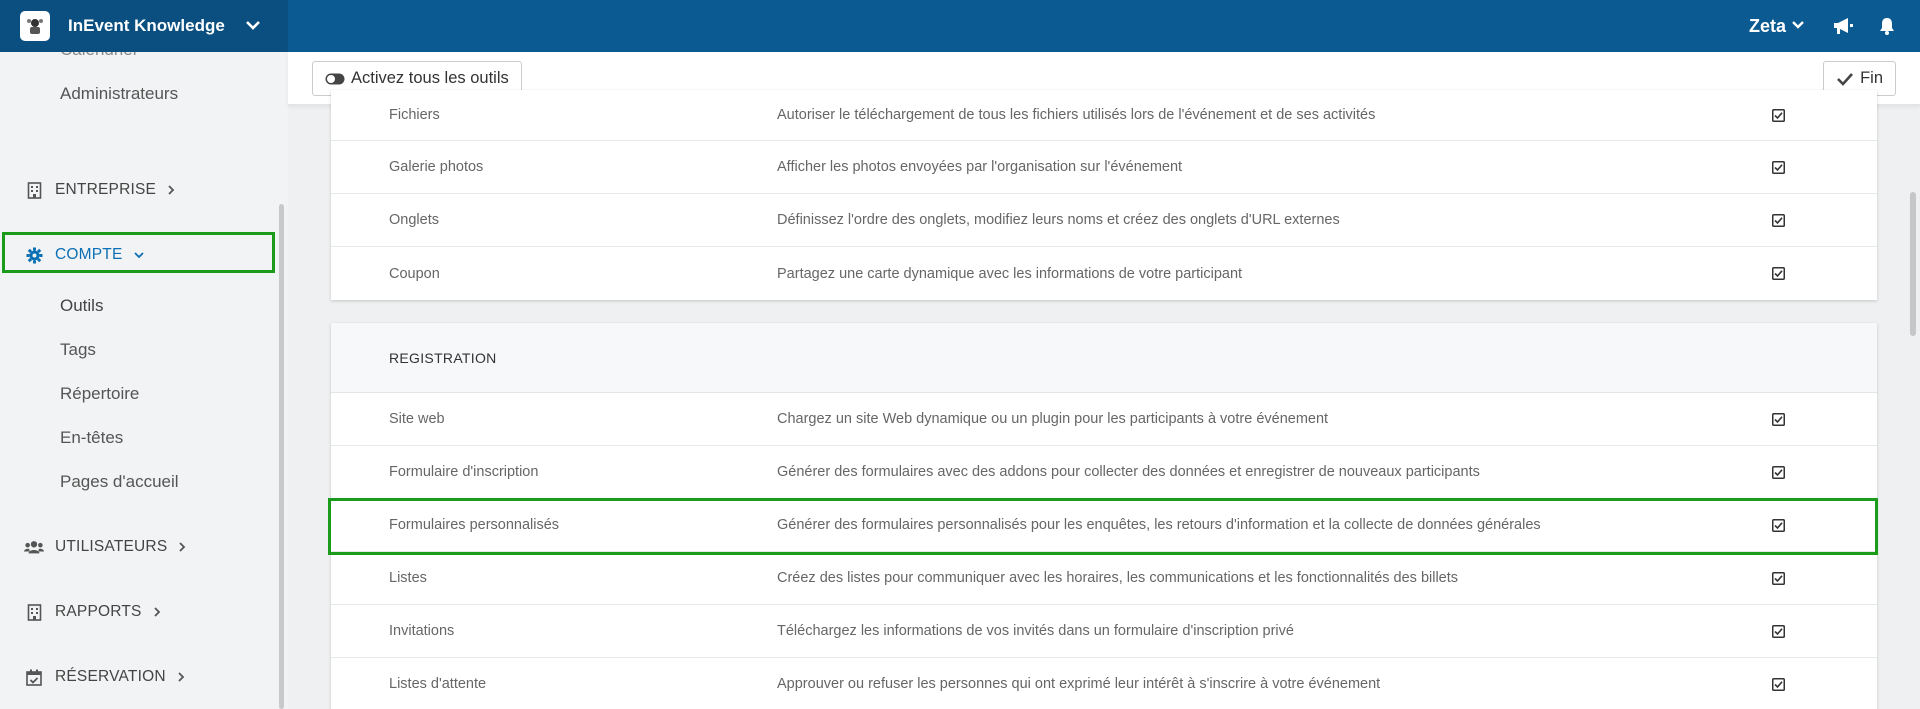  Describe the element at coordinates (99, 394) in the screenshot. I see `sidebar-item-repertoire: Répertoire` at that location.